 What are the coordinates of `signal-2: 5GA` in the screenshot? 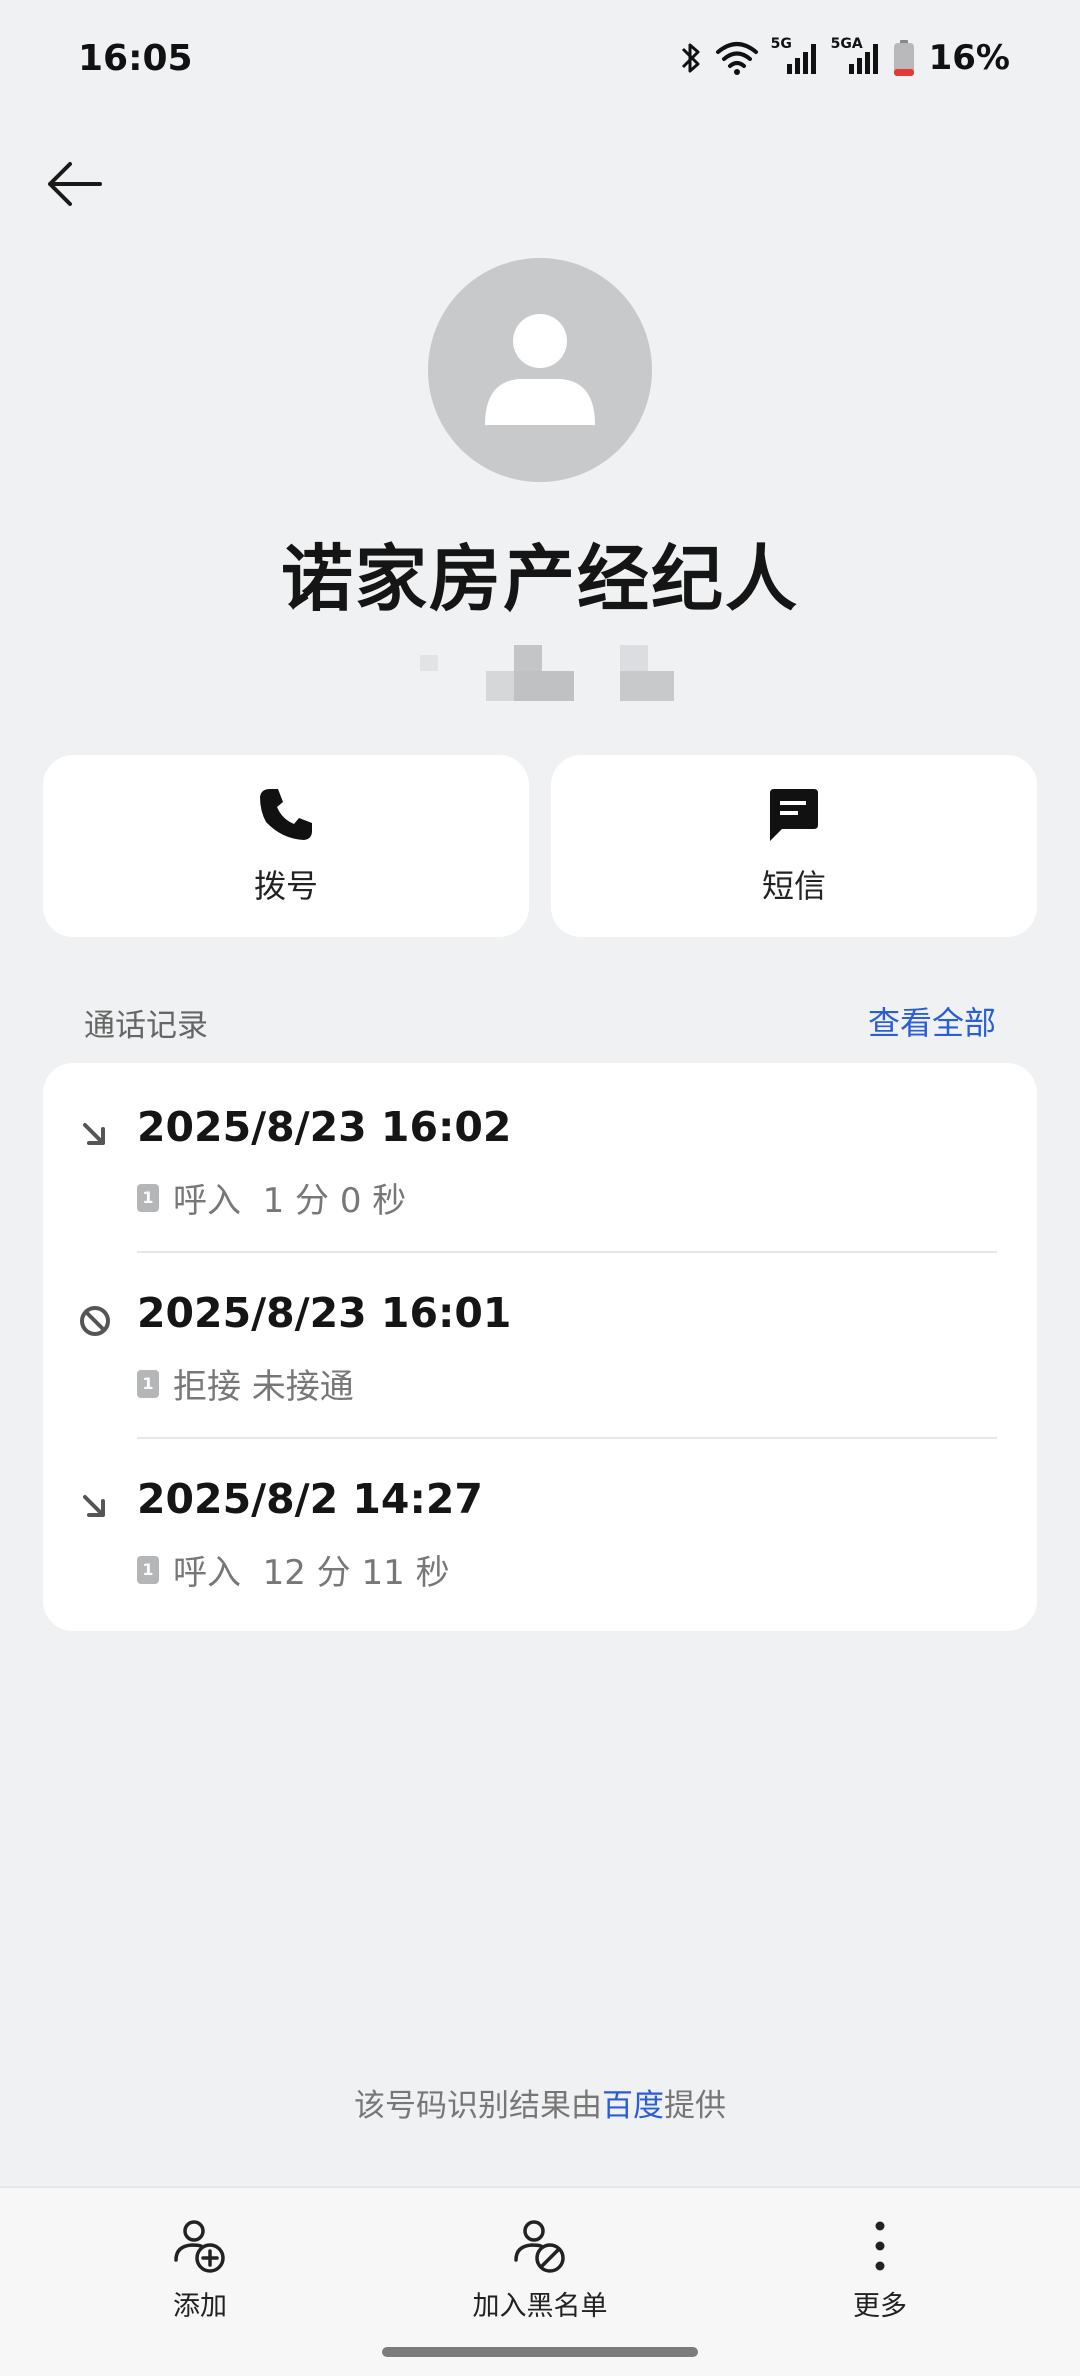 It's located at (856, 56).